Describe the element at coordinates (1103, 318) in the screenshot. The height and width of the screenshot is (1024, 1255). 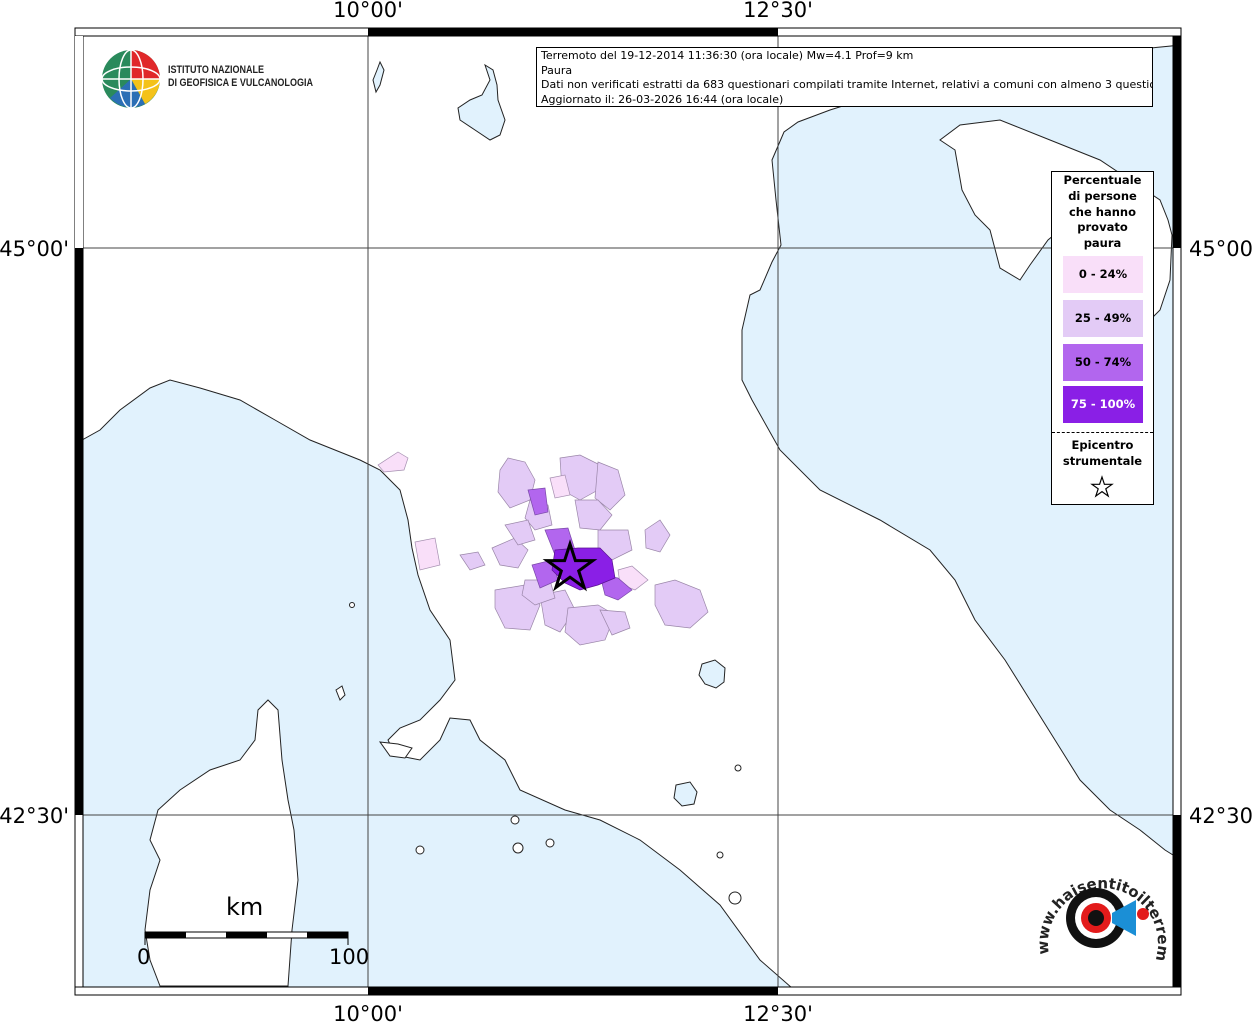
I see `legend-class-25-49: 25 - 49%` at that location.